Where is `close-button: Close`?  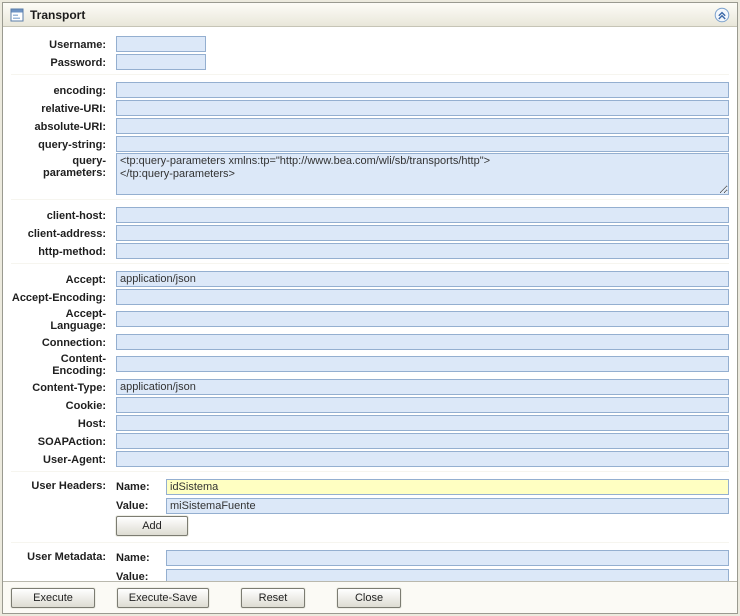
close-button: Close is located at coordinates (369, 597).